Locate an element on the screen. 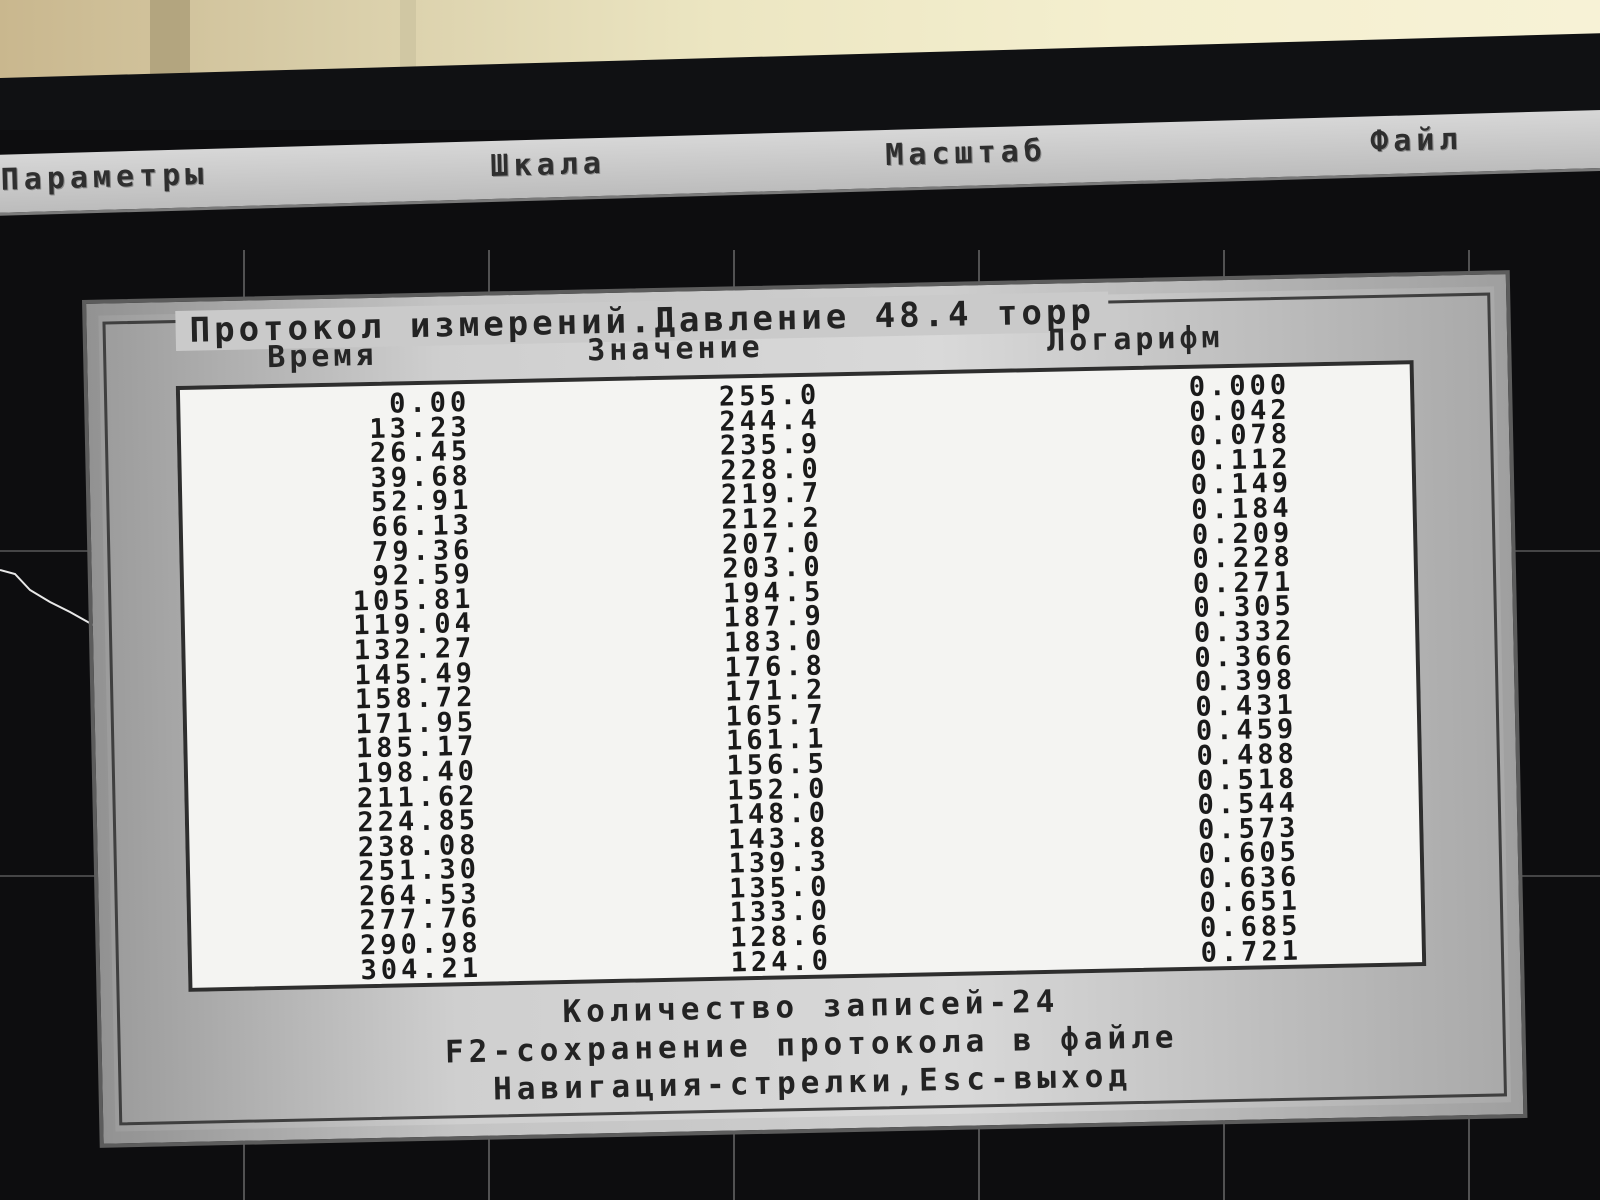 The height and width of the screenshot is (1200, 1600). menu-item-zoom: Масштаб is located at coordinates (966, 152).